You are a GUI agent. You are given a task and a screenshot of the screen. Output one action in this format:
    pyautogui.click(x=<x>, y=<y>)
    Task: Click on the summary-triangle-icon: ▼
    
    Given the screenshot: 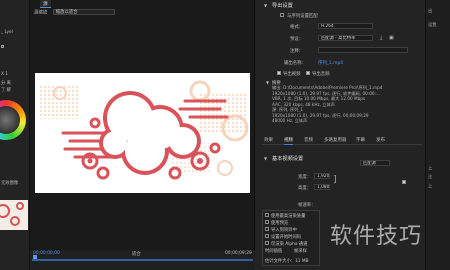 What is the action you would take?
    pyautogui.click(x=267, y=82)
    